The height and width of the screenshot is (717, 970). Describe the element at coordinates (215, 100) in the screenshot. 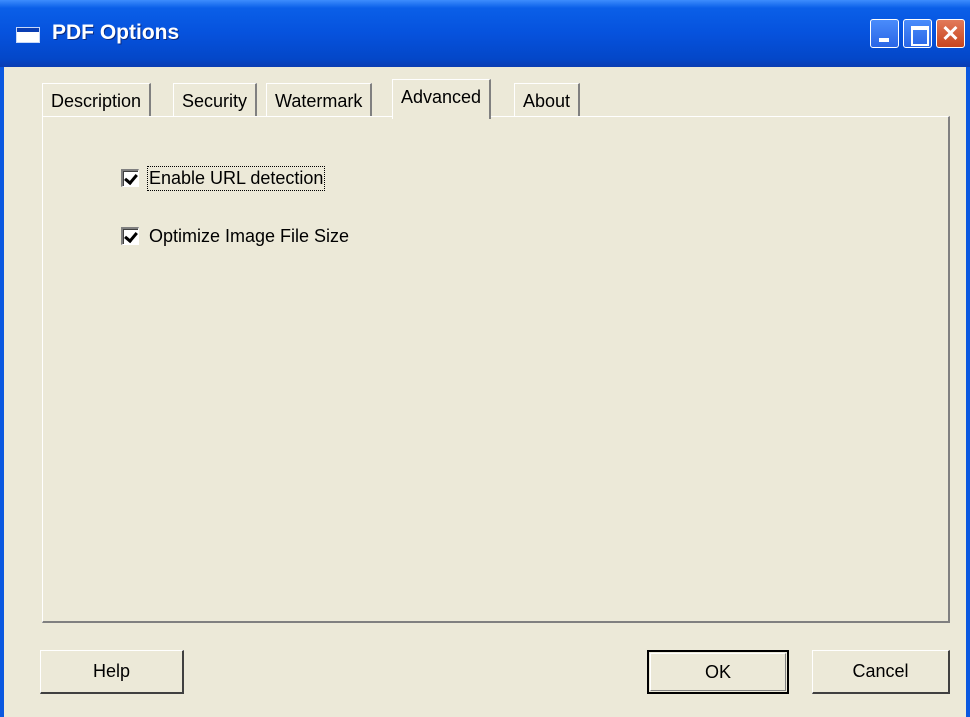

I see `tab-security: Security` at that location.